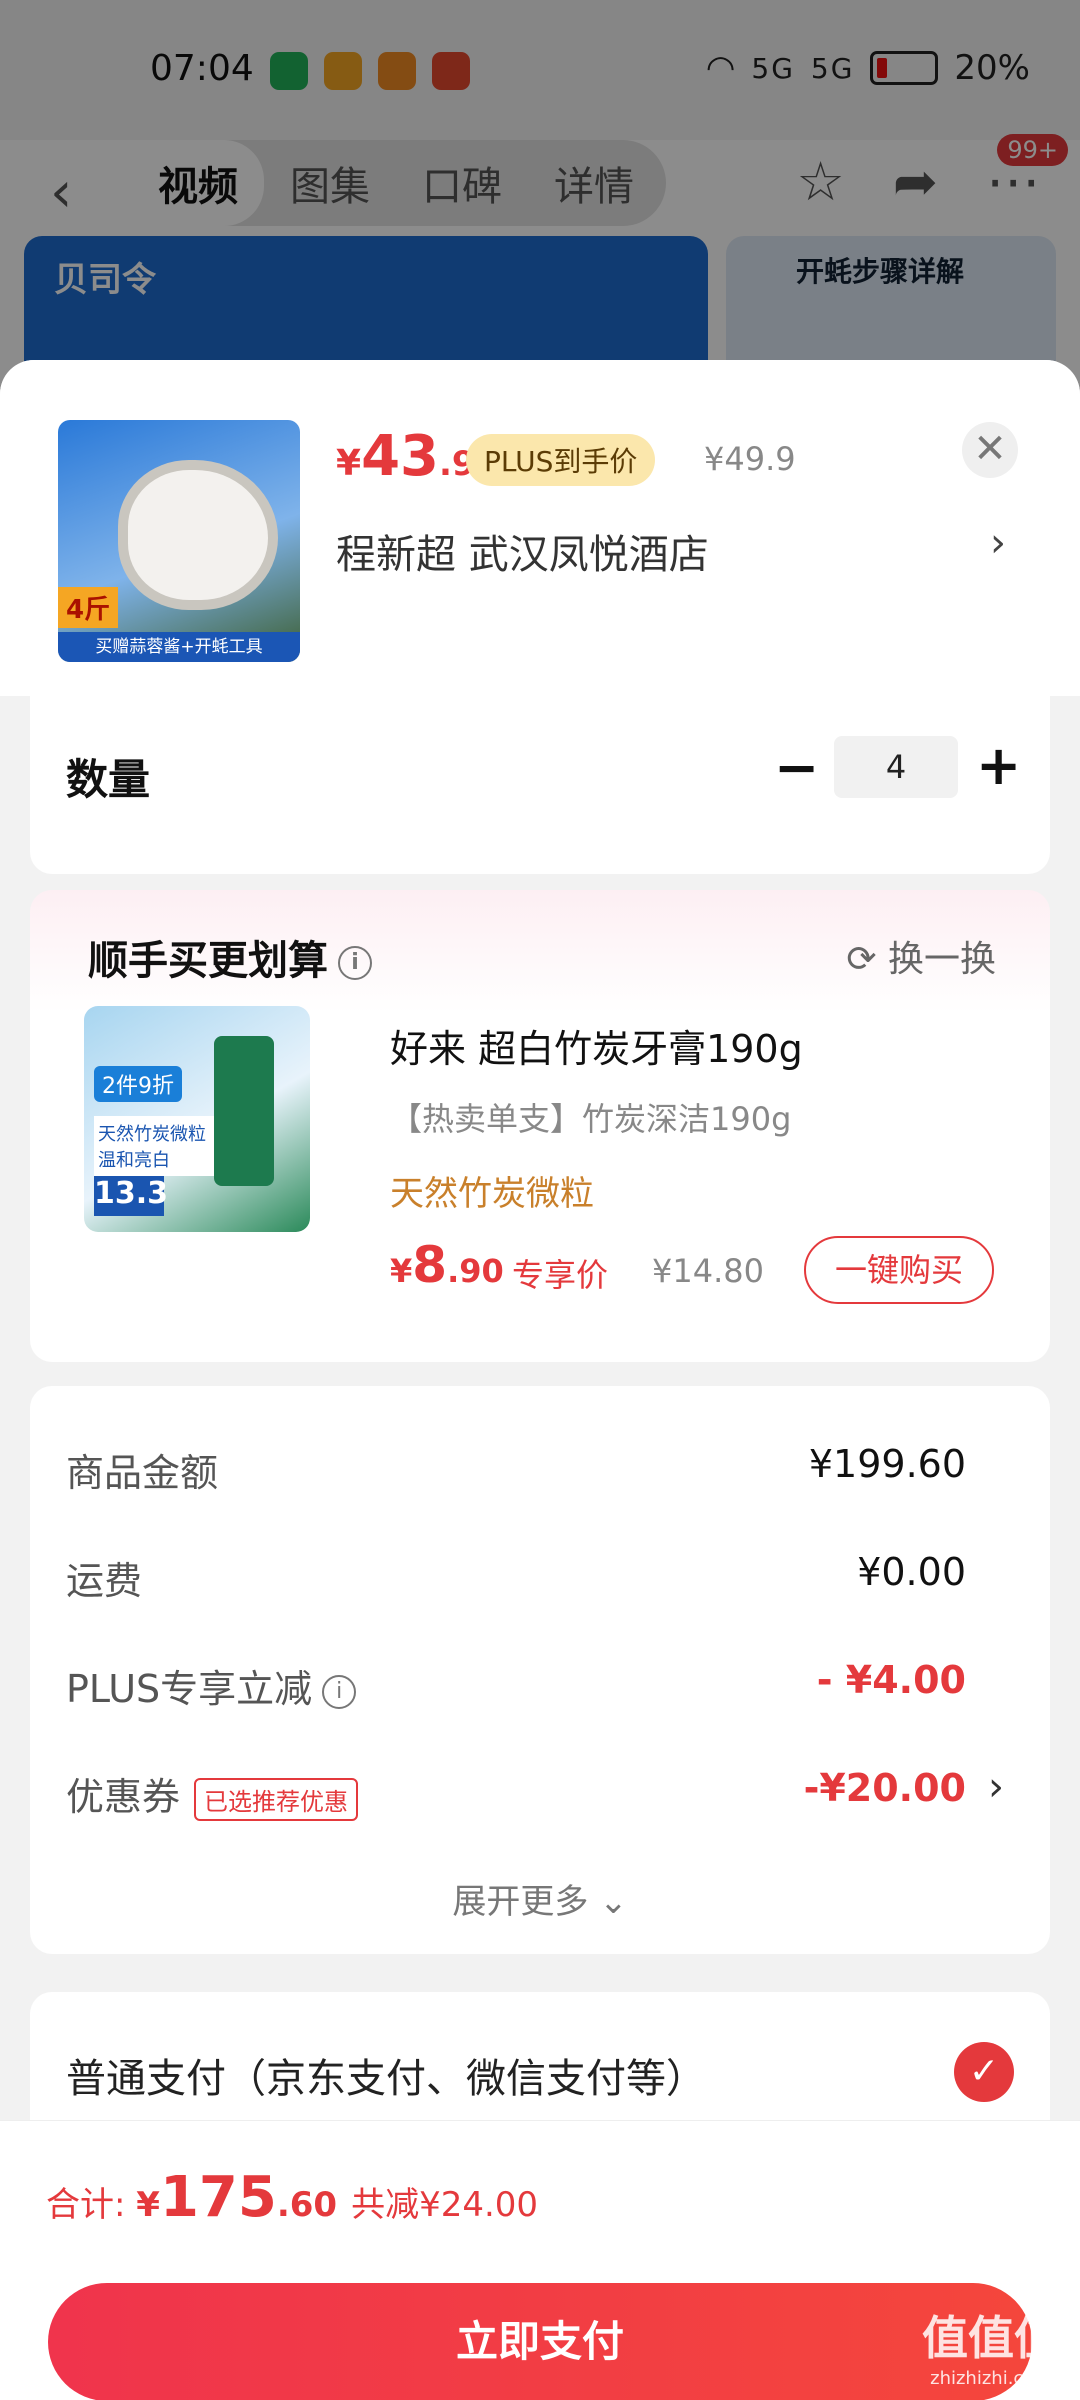  Describe the element at coordinates (492, 1194) in the screenshot. I see `upsell-feature: 天然竹炭微粒` at that location.